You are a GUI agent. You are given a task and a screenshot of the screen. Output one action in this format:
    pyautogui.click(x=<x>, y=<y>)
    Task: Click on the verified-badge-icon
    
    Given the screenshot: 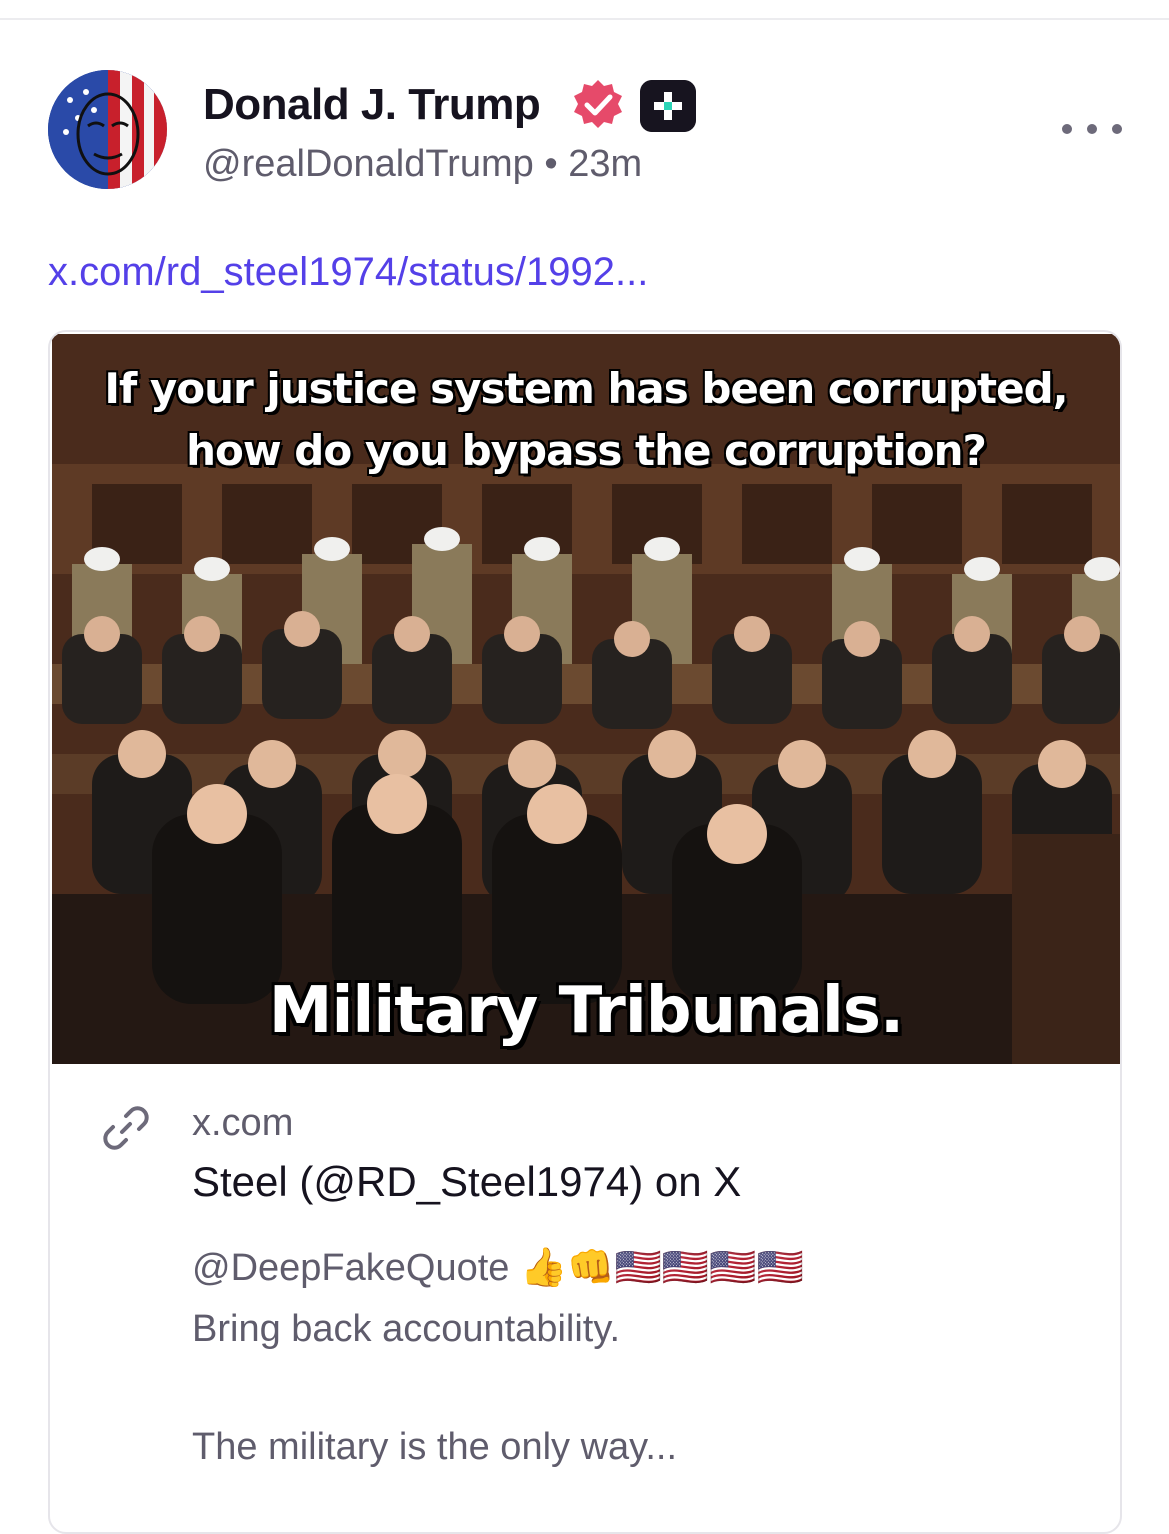 What is the action you would take?
    pyautogui.click(x=598, y=104)
    